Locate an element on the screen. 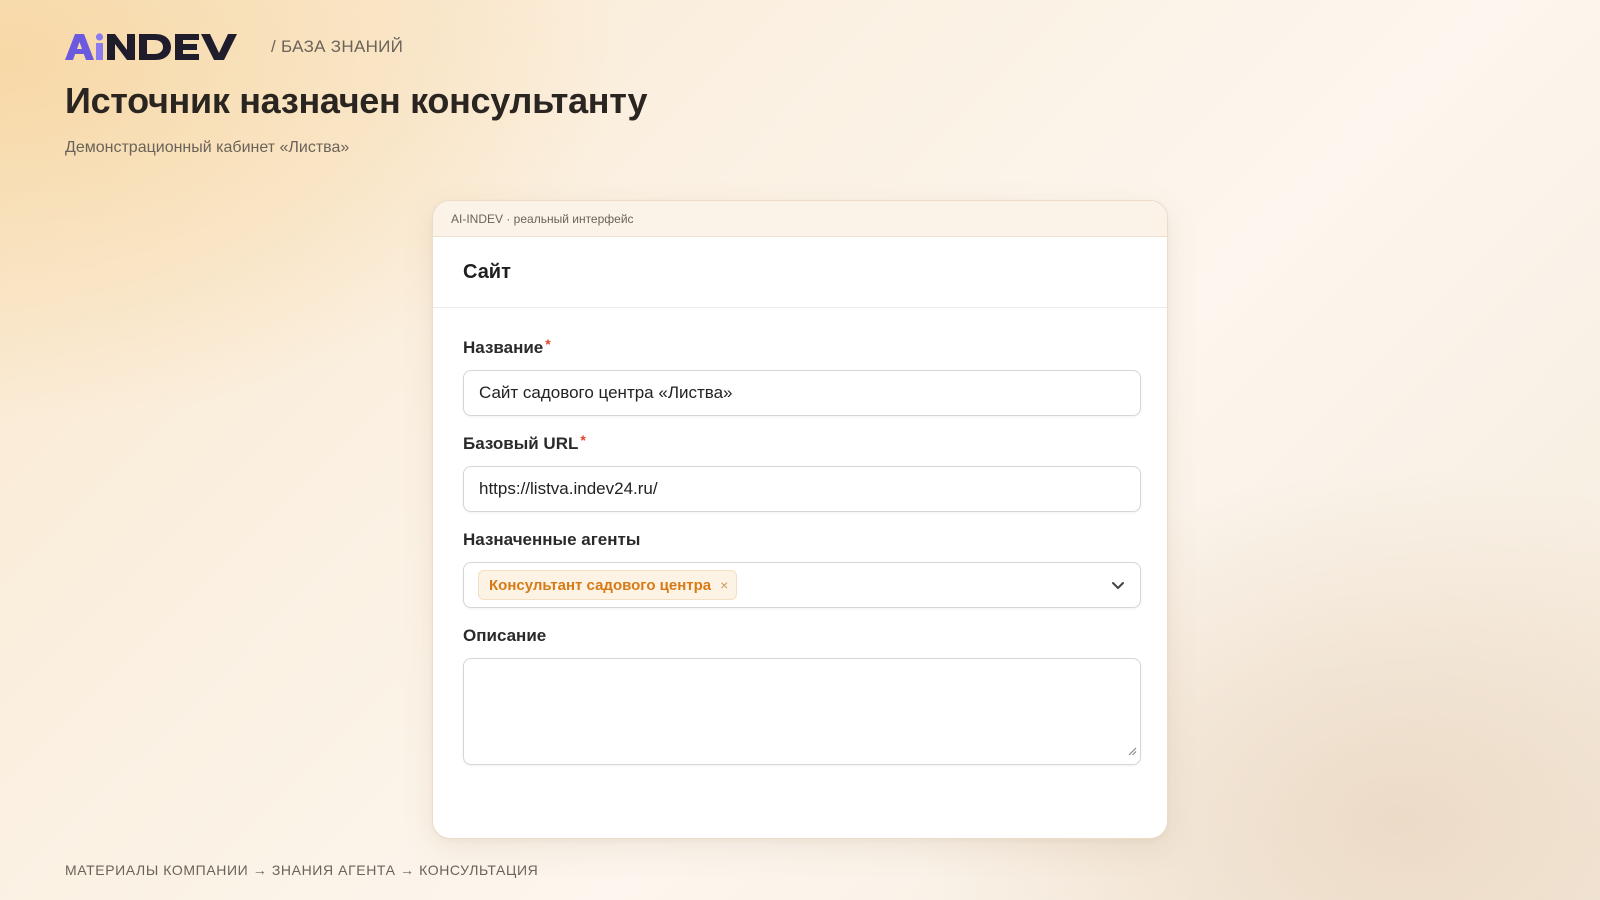 The width and height of the screenshot is (1600, 900). field-name: Название * is located at coordinates (802, 376).